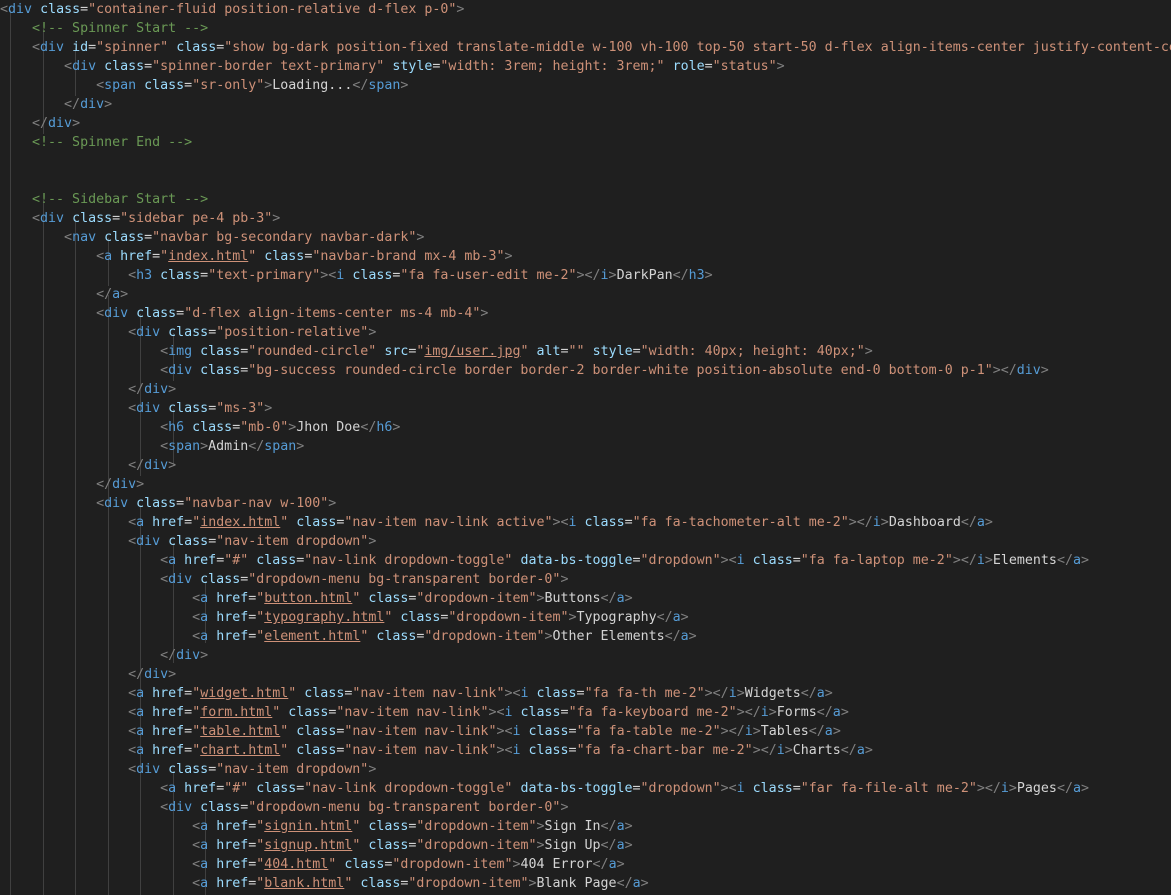 The height and width of the screenshot is (895, 1171). Describe the element at coordinates (176, 427) in the screenshot. I see `code-token-tag: h6` at that location.